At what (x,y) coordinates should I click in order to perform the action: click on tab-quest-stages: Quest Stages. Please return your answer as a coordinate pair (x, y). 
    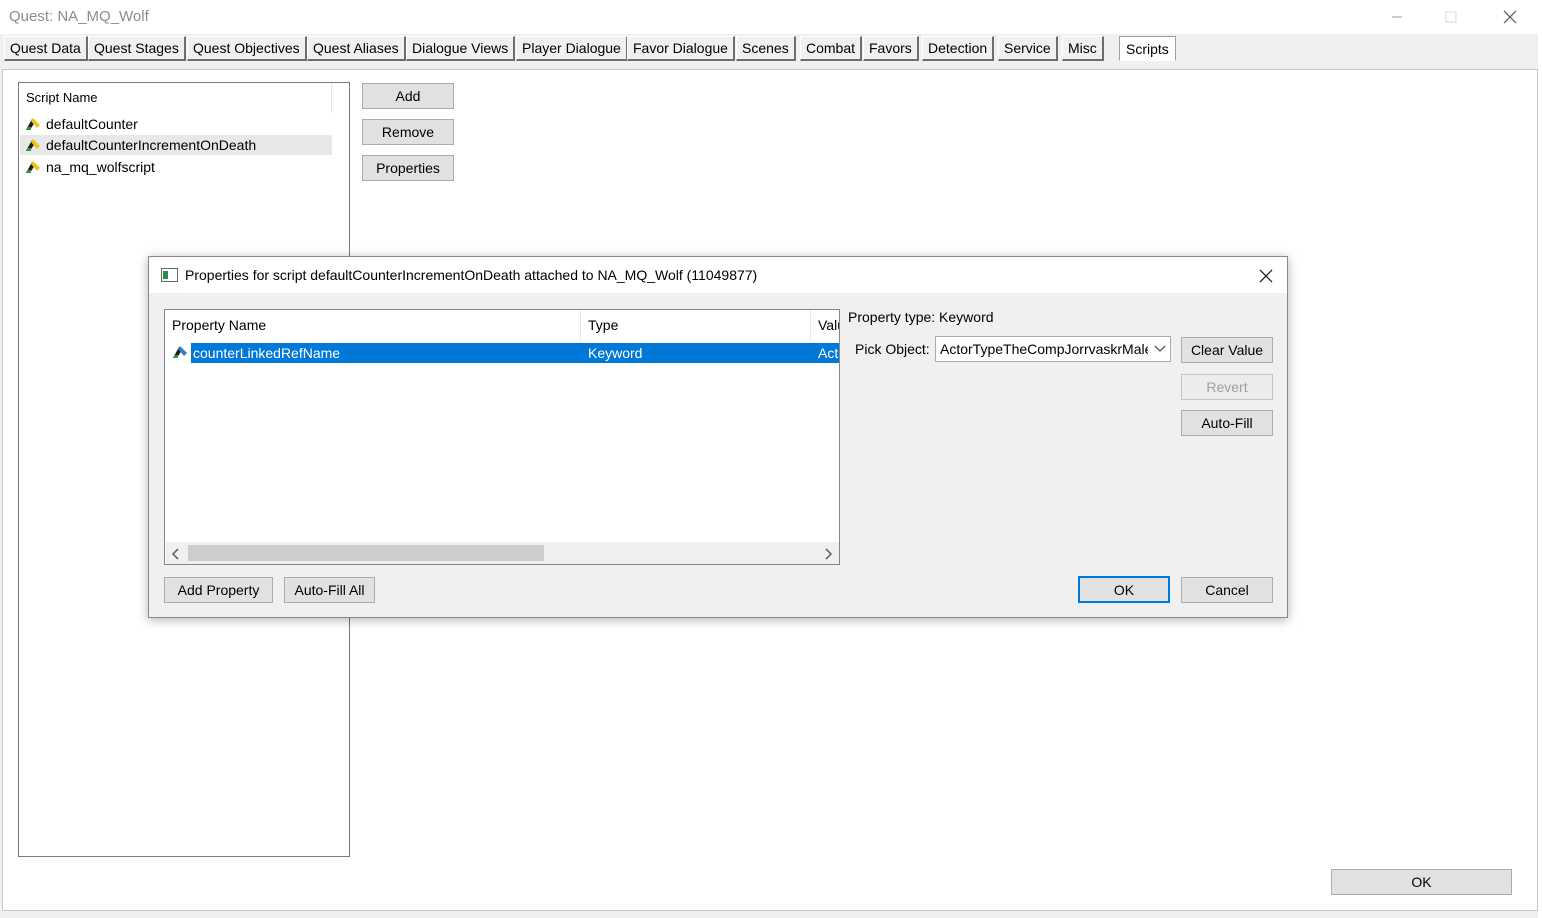
    Looking at the image, I should click on (137, 48).